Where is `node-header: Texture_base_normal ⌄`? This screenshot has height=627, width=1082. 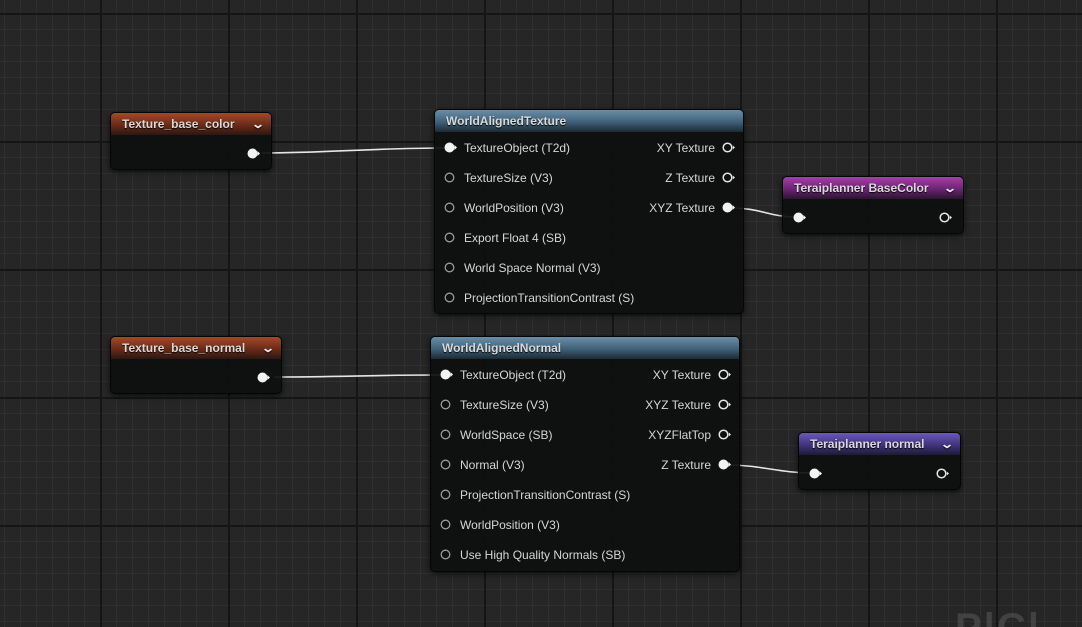 node-header: Texture_base_normal ⌄ is located at coordinates (196, 348).